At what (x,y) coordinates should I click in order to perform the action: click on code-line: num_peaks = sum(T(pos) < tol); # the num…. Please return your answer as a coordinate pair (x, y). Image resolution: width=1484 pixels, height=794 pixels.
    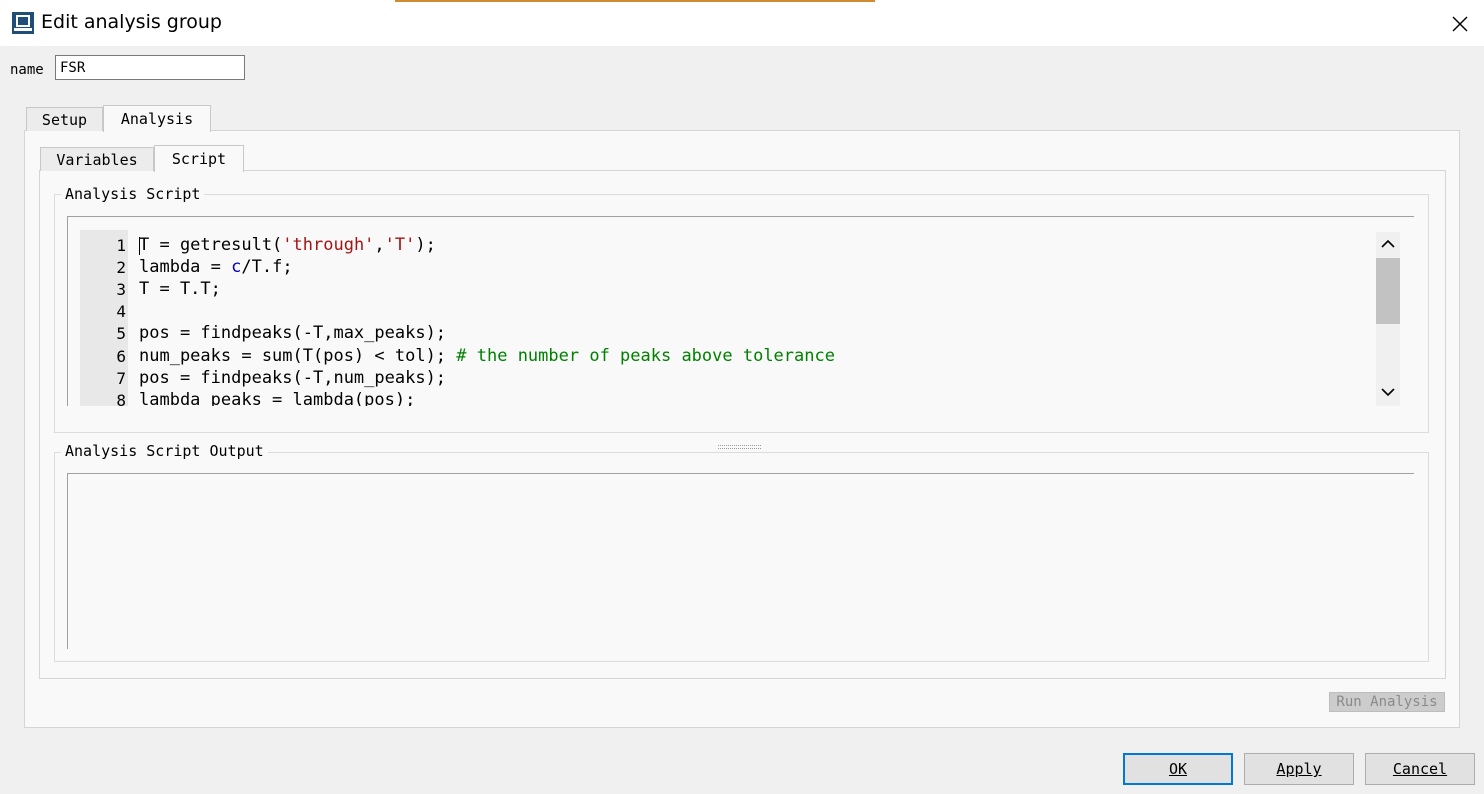
    Looking at the image, I should click on (487, 356).